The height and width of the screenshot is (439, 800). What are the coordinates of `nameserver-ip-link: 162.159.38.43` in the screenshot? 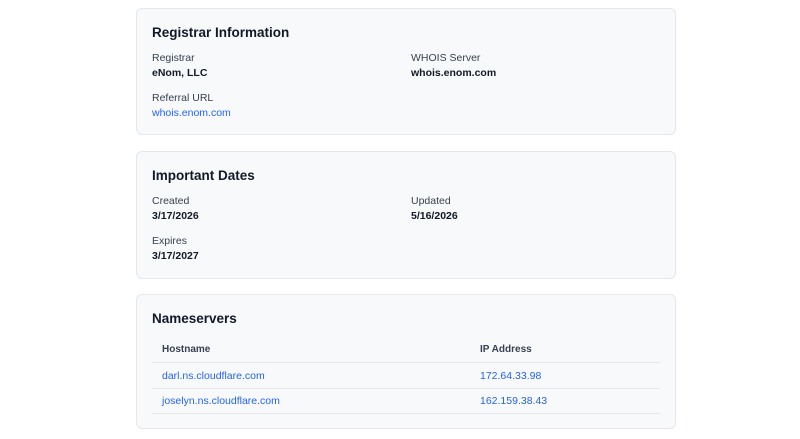 It's located at (513, 401).